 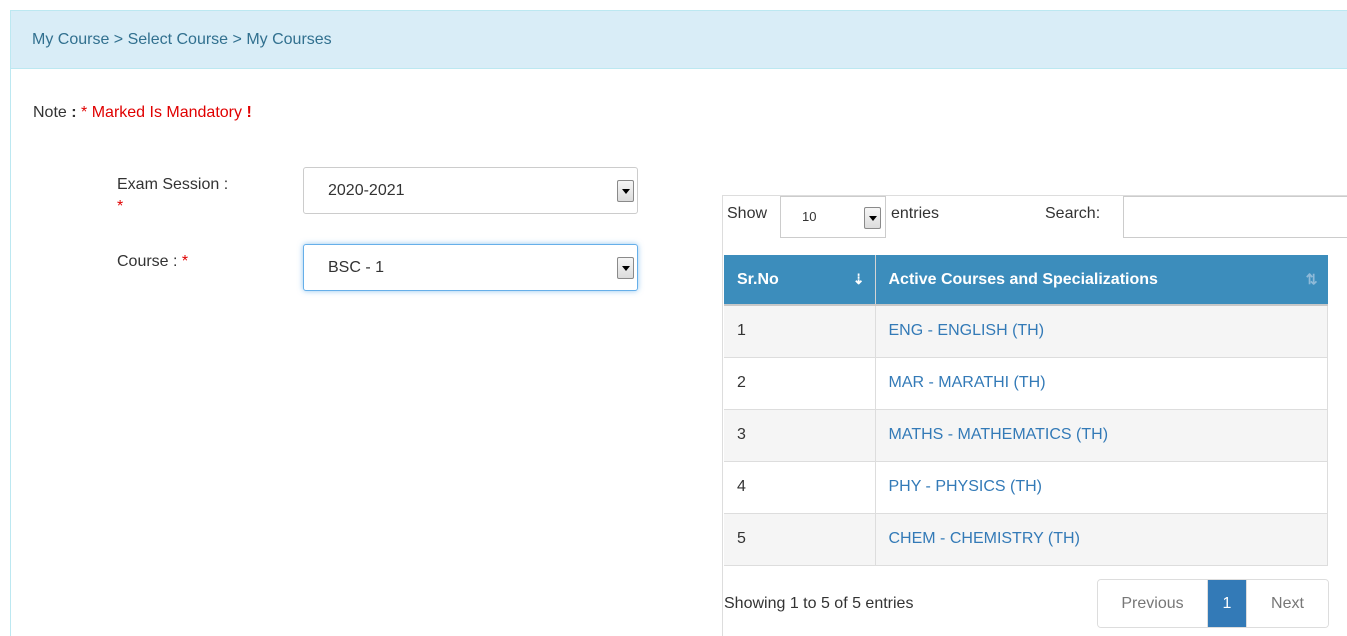 I want to click on sr-no-cell: 1, so click(x=800, y=330).